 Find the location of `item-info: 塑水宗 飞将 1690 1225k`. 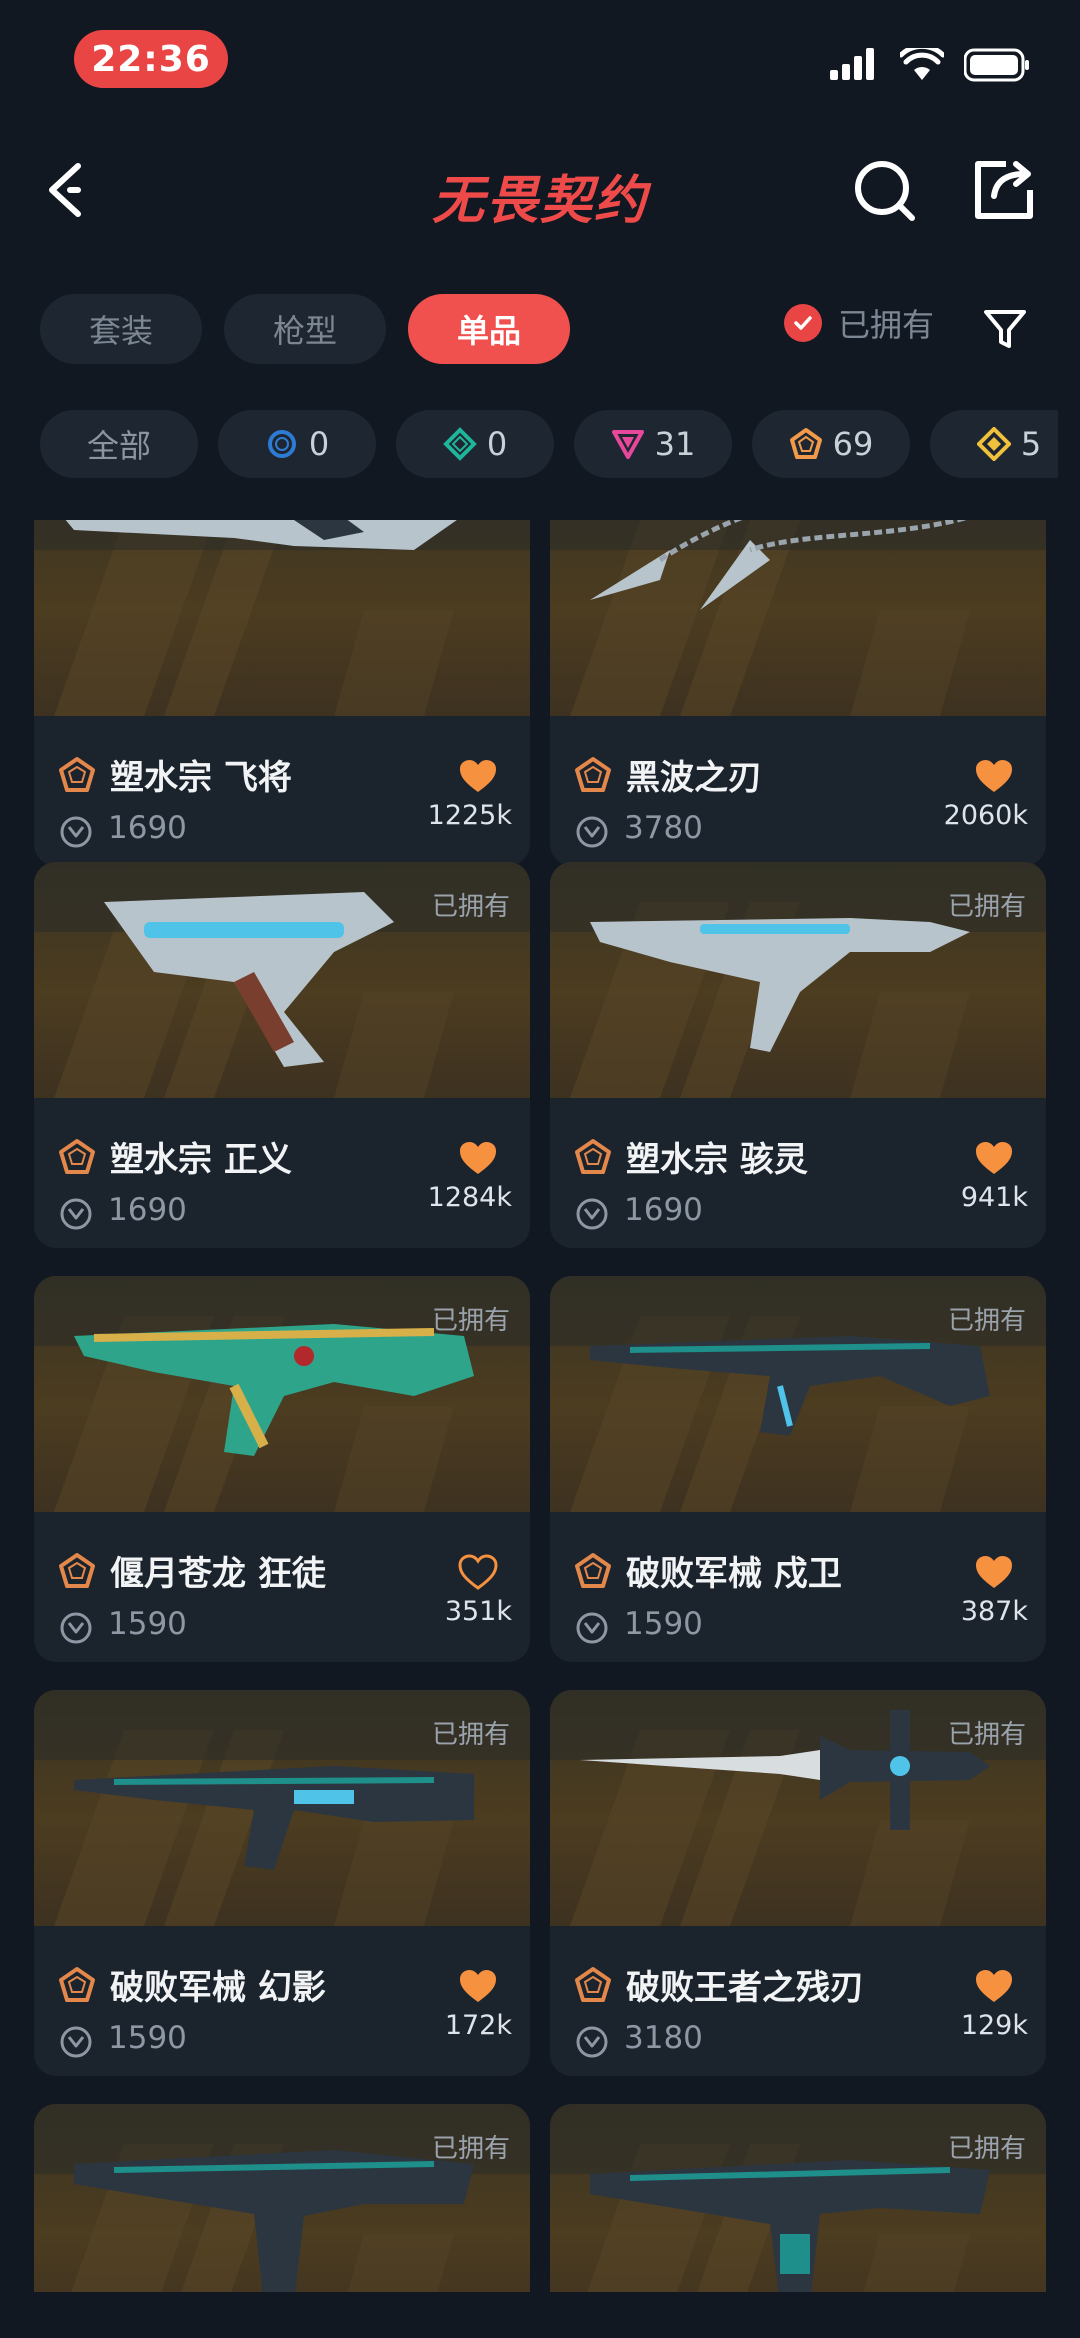

item-info: 塑水宗 飞将 1690 1225k is located at coordinates (282, 791).